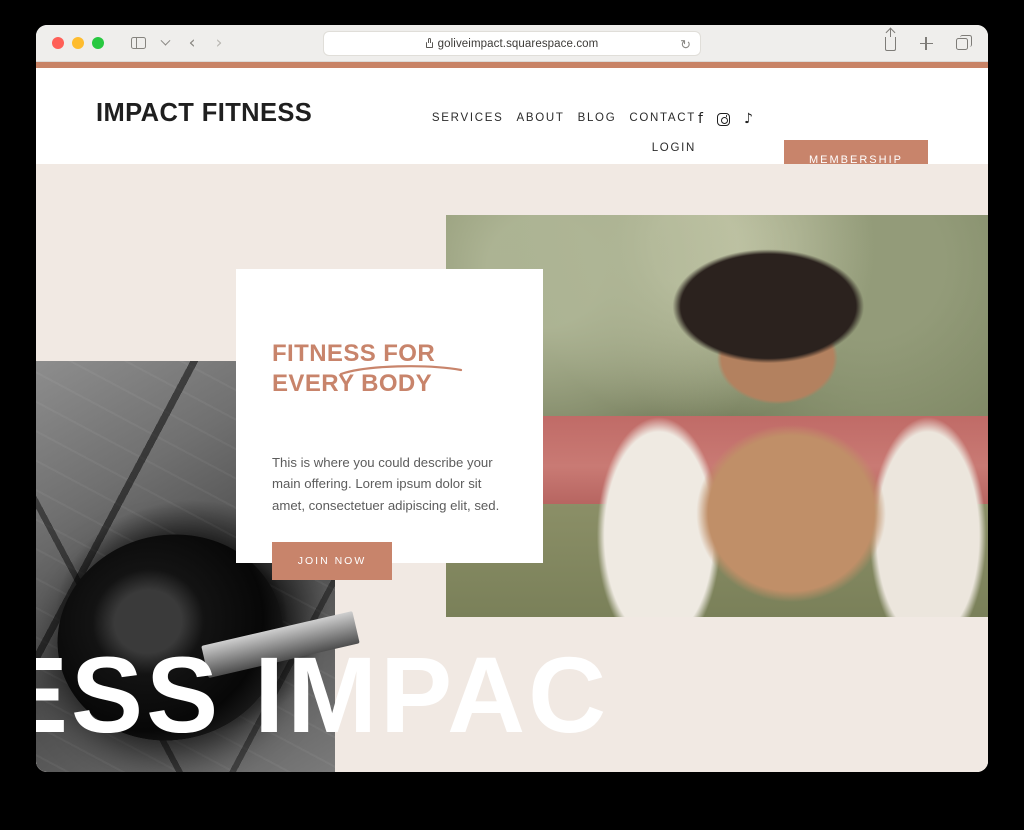 The width and height of the screenshot is (1024, 830). I want to click on tab-overview-icon, so click(962, 44).